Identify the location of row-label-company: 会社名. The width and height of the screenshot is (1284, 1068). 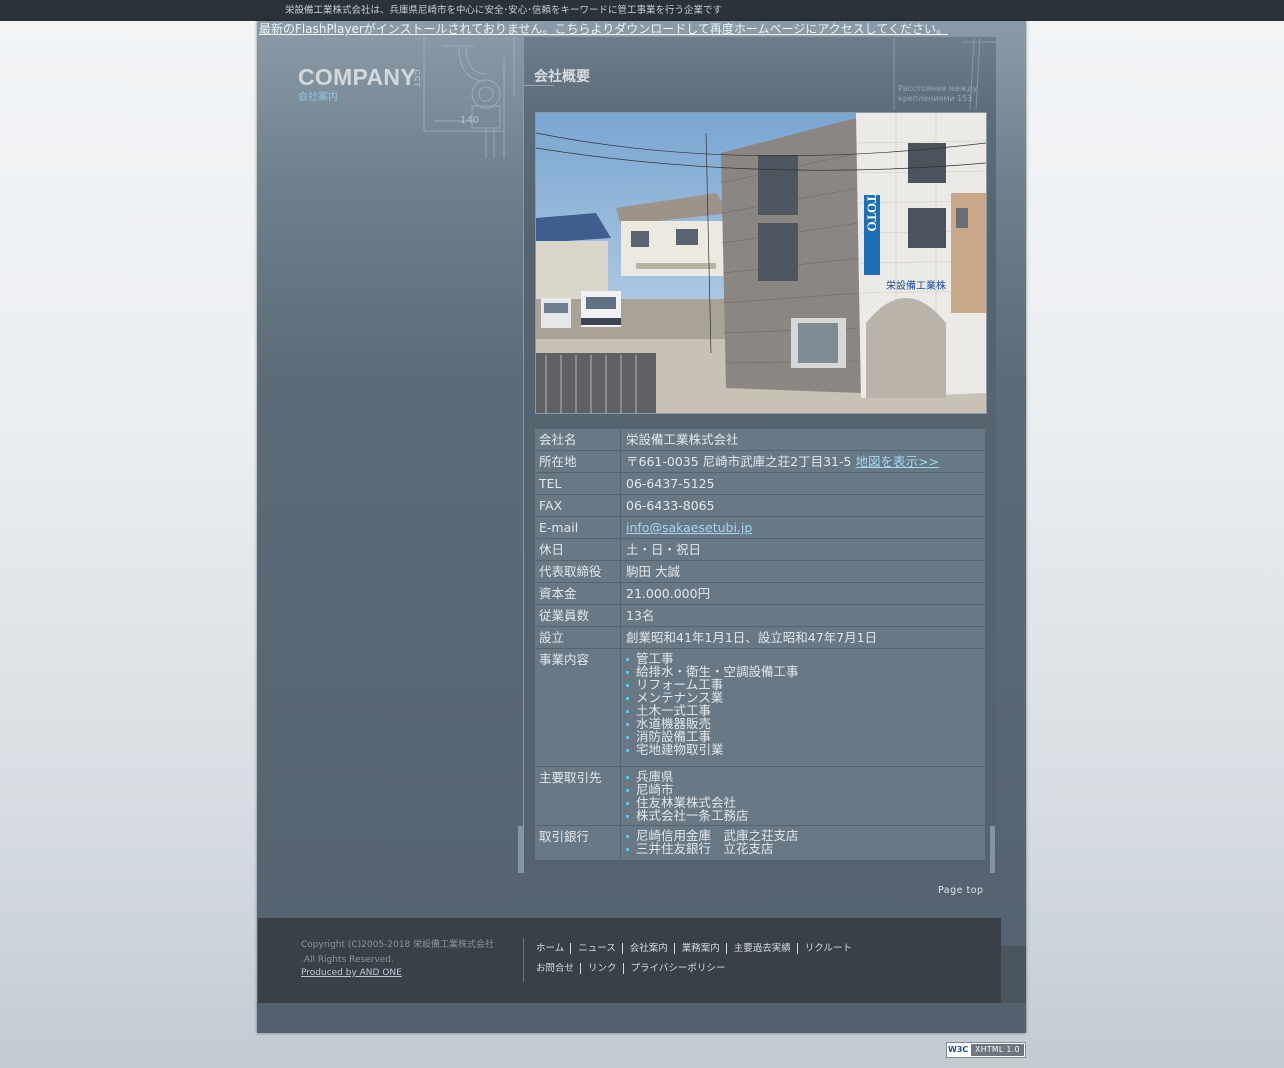
(578, 440).